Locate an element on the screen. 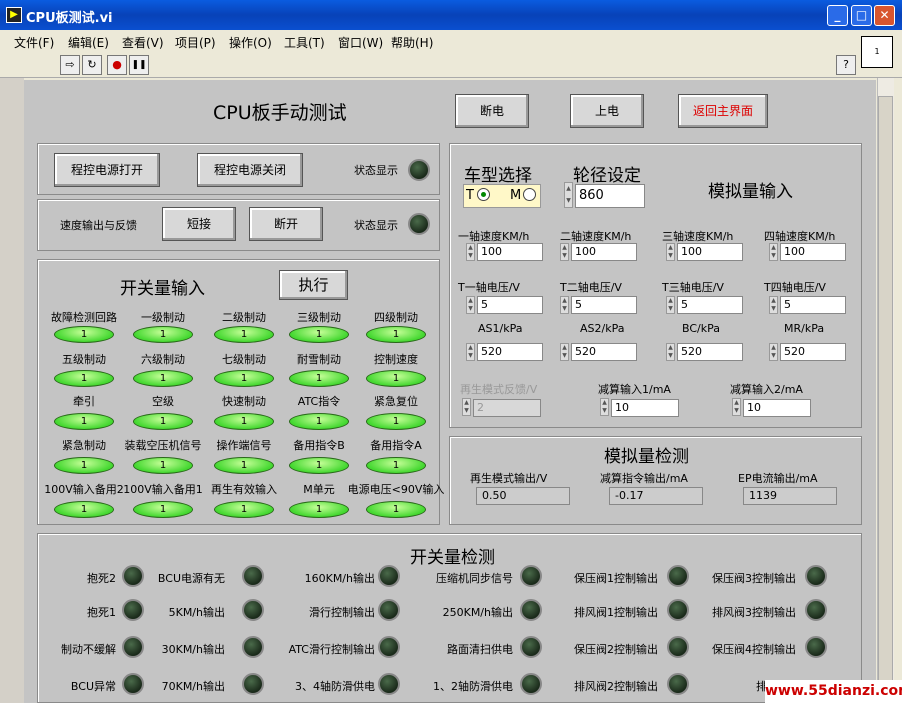 Image resolution: width=902 pixels, height=703 pixels. menu-window: 窗口(W) is located at coordinates (360, 42).